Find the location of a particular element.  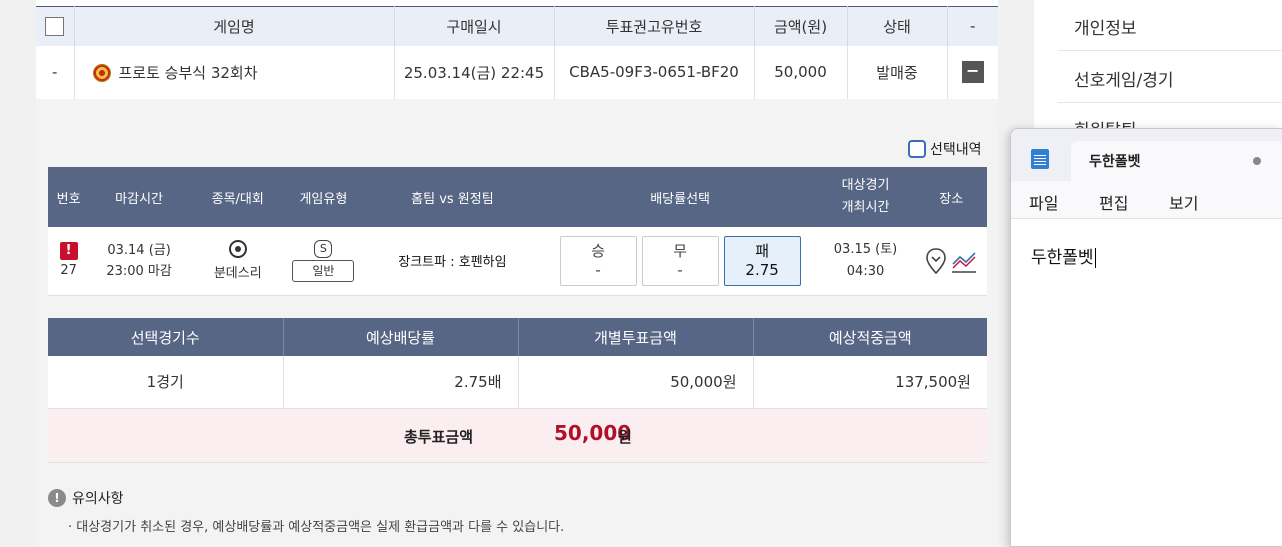

bet-amount: 50,000원 is located at coordinates (636, 382).